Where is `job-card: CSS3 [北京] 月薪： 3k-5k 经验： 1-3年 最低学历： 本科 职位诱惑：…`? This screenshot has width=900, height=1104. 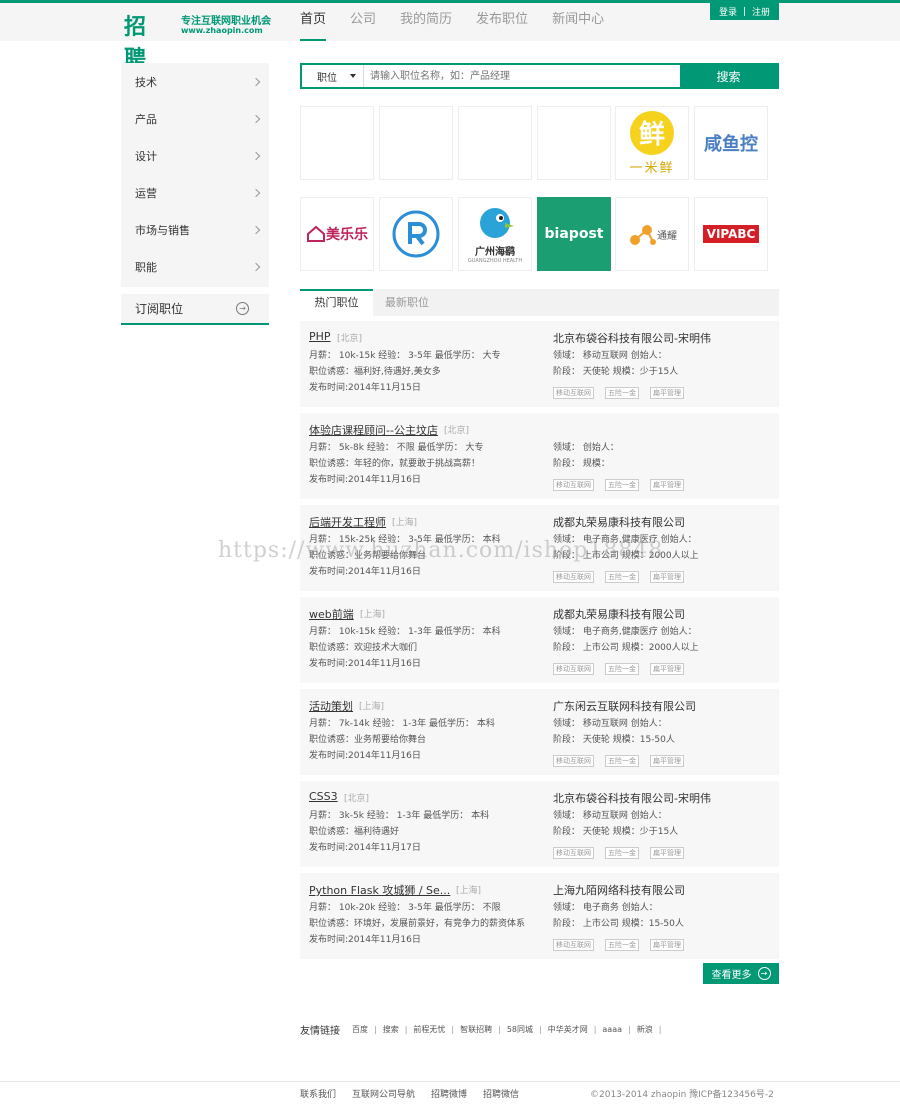
job-card: CSS3 [北京] 月薪： 3k-5k 经验： 1-3年 最低学历： 本科 职位诱惑：… is located at coordinates (539, 824).